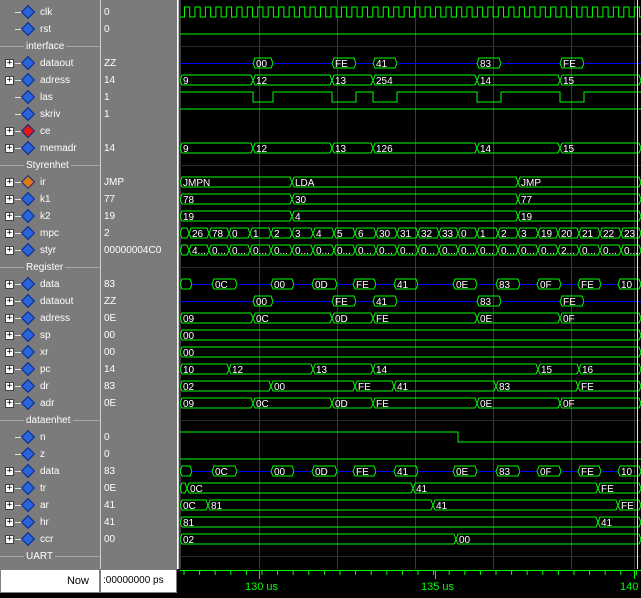  Describe the element at coordinates (189, 523) in the screenshot. I see `bus-value: 81` at that location.